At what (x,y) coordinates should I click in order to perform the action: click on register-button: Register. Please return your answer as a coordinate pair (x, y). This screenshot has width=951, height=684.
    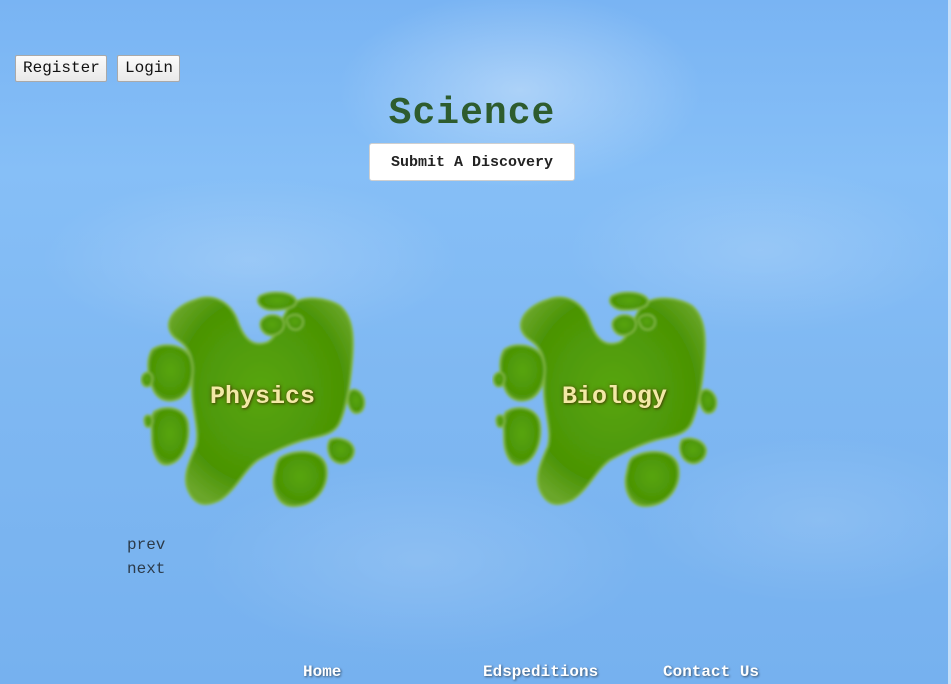
    Looking at the image, I should click on (61, 68).